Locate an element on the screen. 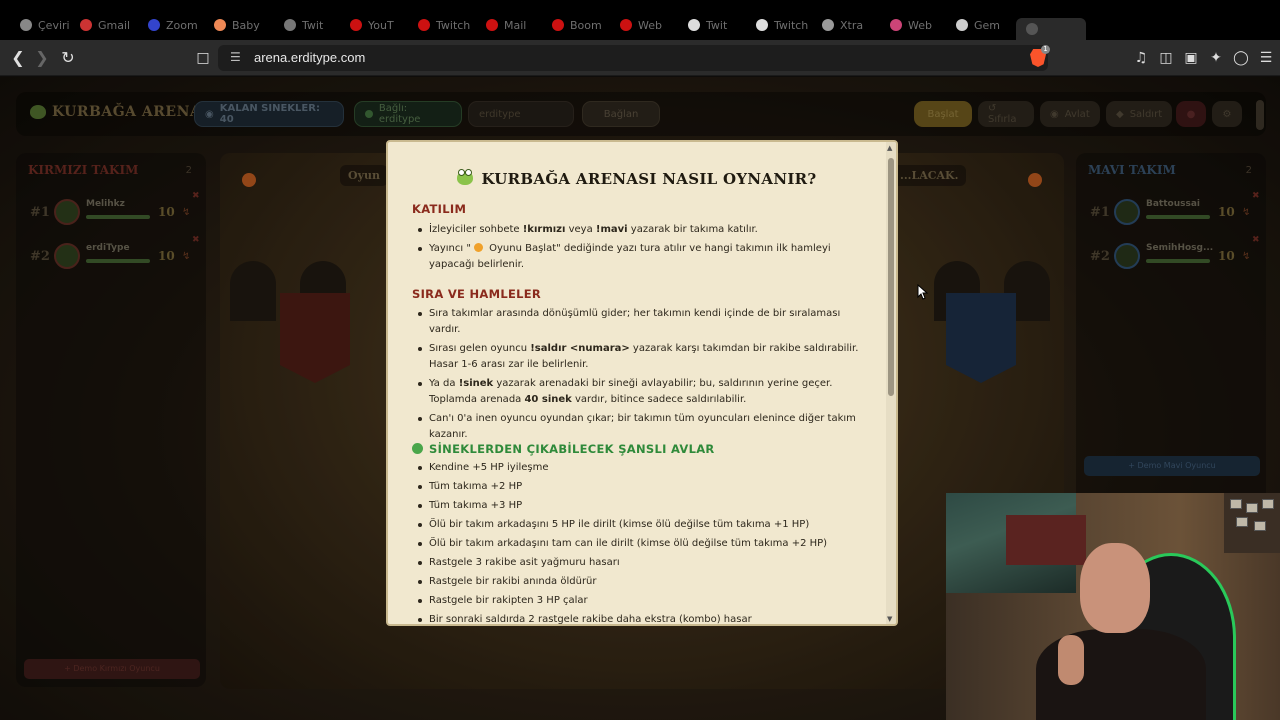 The image size is (1280, 720). modal-title-text: KURBAĞA ARENASI NASIL OYNANIR? is located at coordinates (649, 179).